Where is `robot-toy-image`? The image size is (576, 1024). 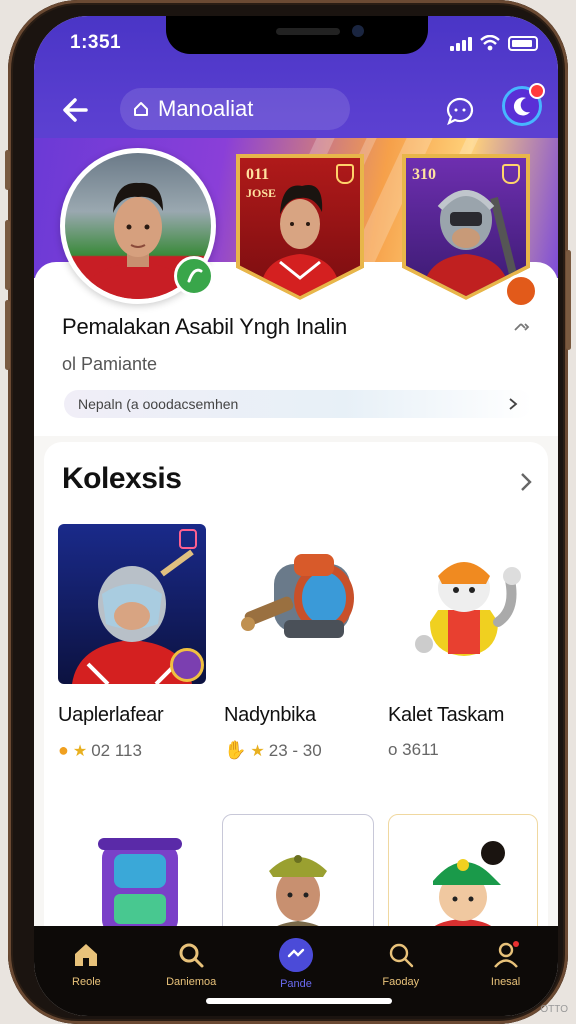 robot-toy-image is located at coordinates (468, 609).